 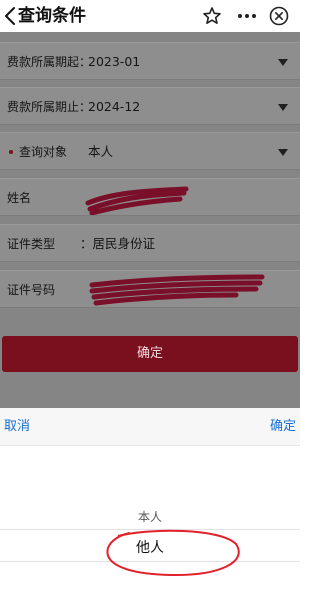 I want to click on fee-period-start-value: 2023-01, so click(x=114, y=61).